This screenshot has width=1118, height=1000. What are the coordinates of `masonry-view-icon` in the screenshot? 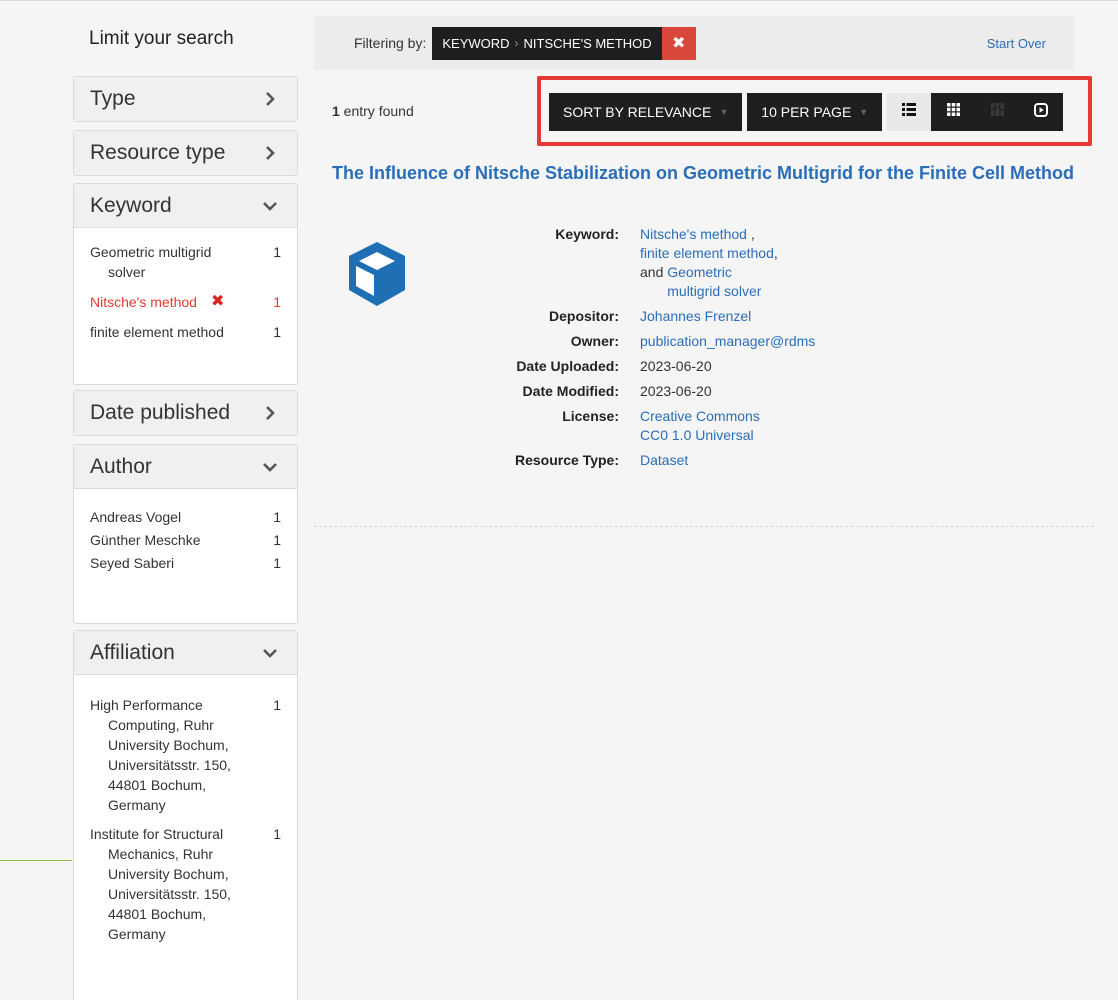 It's located at (997, 112).